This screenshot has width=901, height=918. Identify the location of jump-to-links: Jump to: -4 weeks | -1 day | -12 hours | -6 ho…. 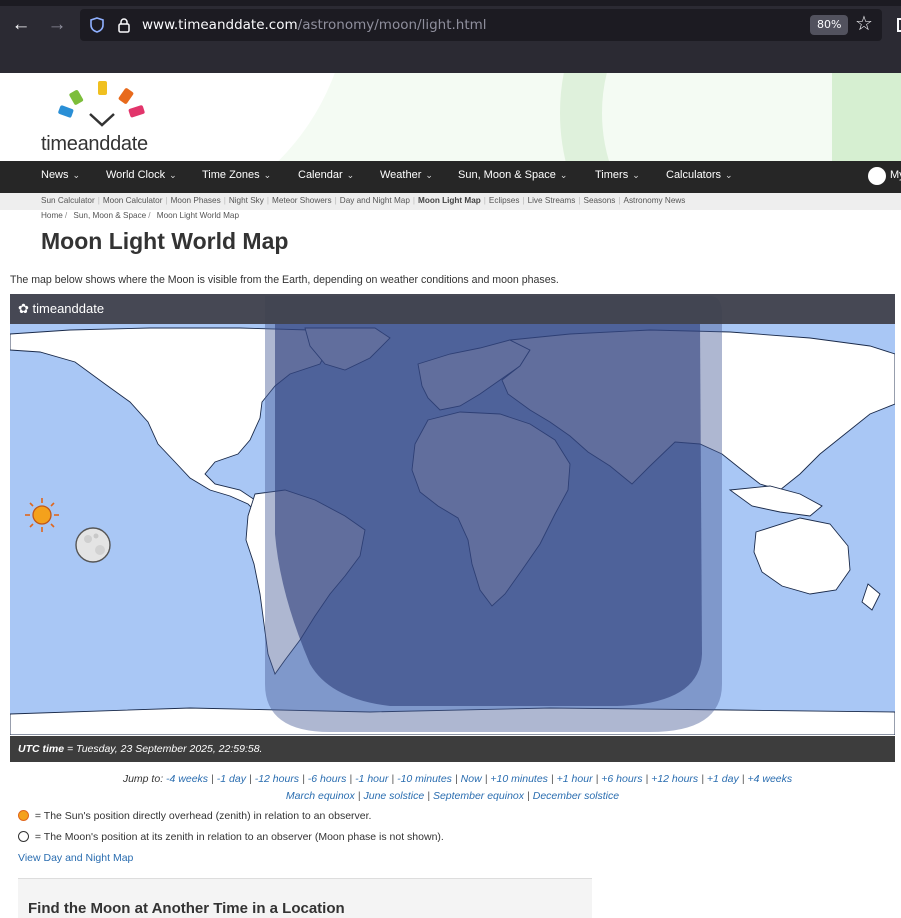
(457, 779).